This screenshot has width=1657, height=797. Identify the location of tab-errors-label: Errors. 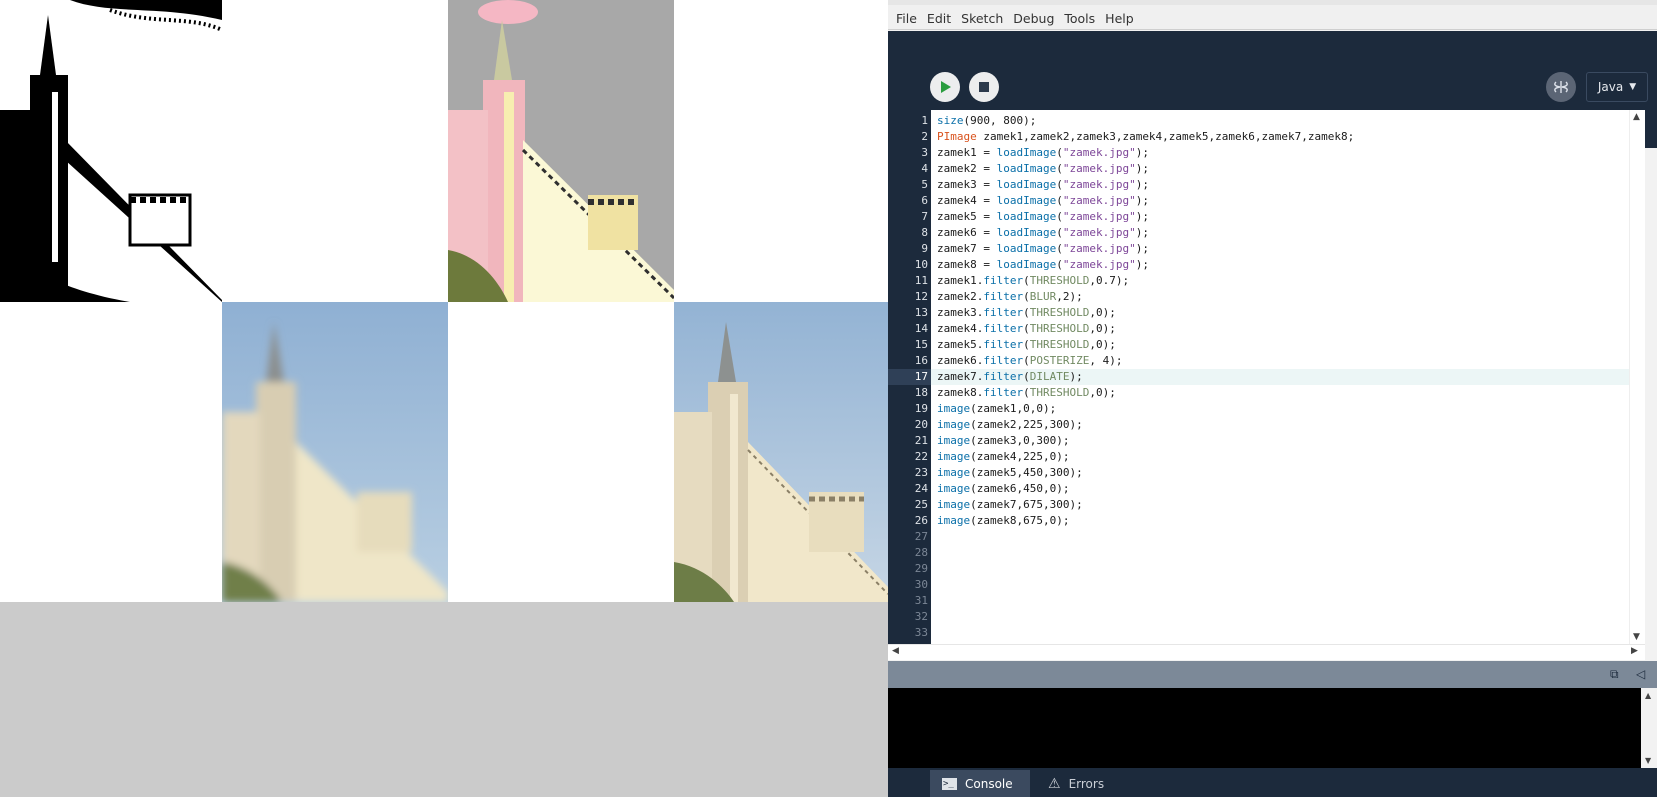
(1086, 783).